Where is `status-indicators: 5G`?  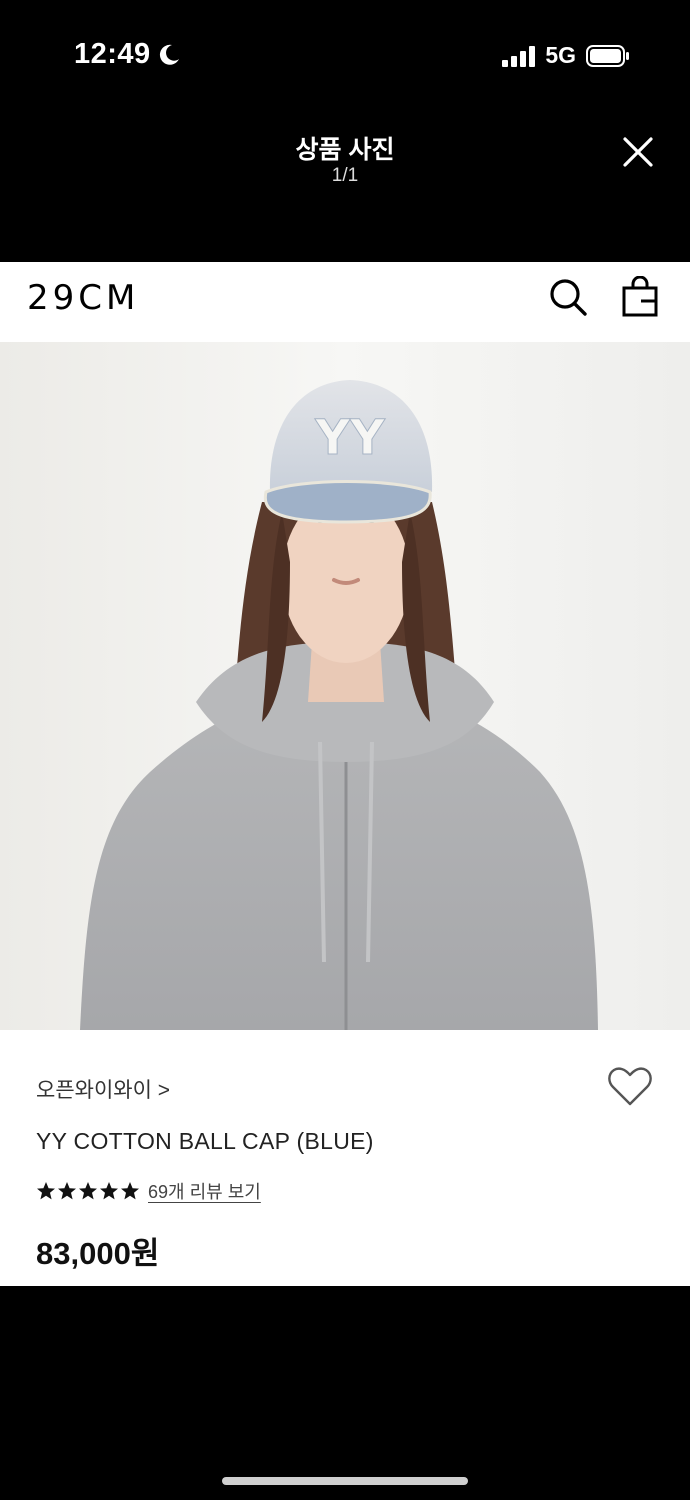 status-indicators: 5G is located at coordinates (566, 55).